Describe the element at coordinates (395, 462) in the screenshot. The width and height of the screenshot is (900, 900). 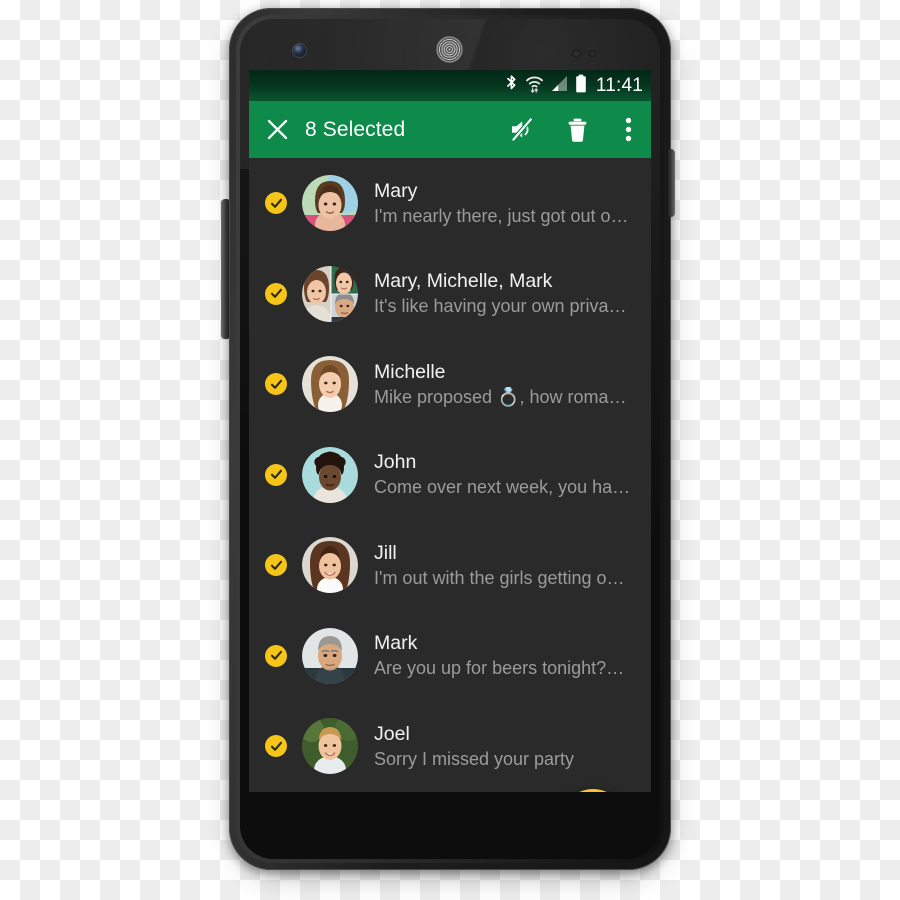
I see `conversation-name: John` at that location.